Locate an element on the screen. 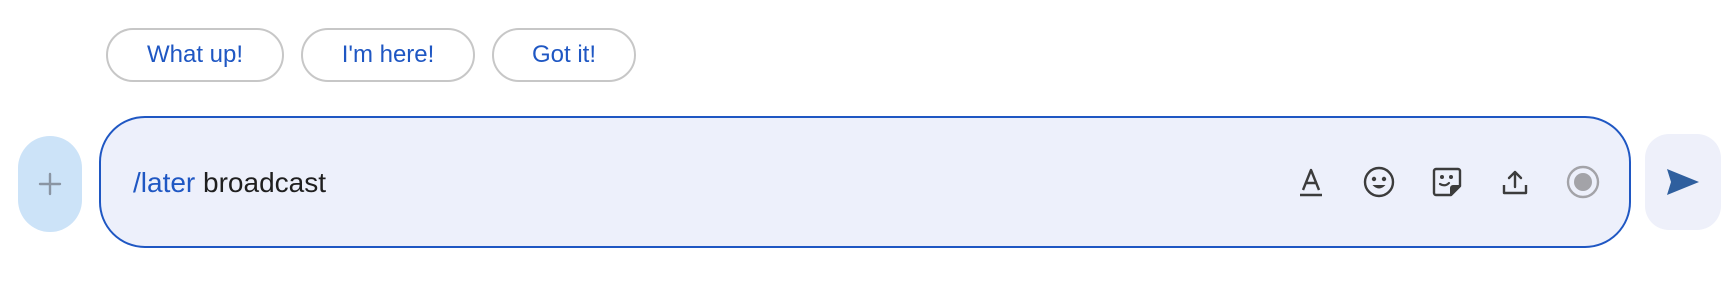 This screenshot has height=286, width=1736. record-icon is located at coordinates (1583, 182).